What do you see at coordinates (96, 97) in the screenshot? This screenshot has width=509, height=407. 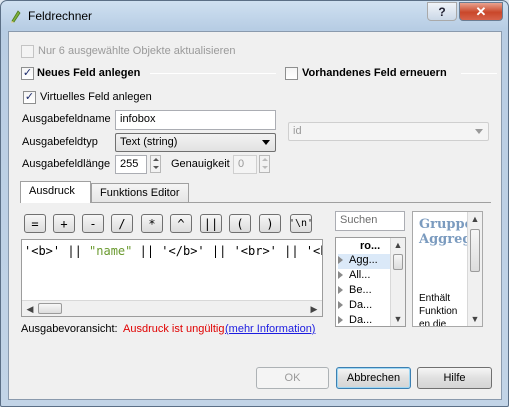 I see `virtual-field-label: Virtuelles Feld anlegen` at bounding box center [96, 97].